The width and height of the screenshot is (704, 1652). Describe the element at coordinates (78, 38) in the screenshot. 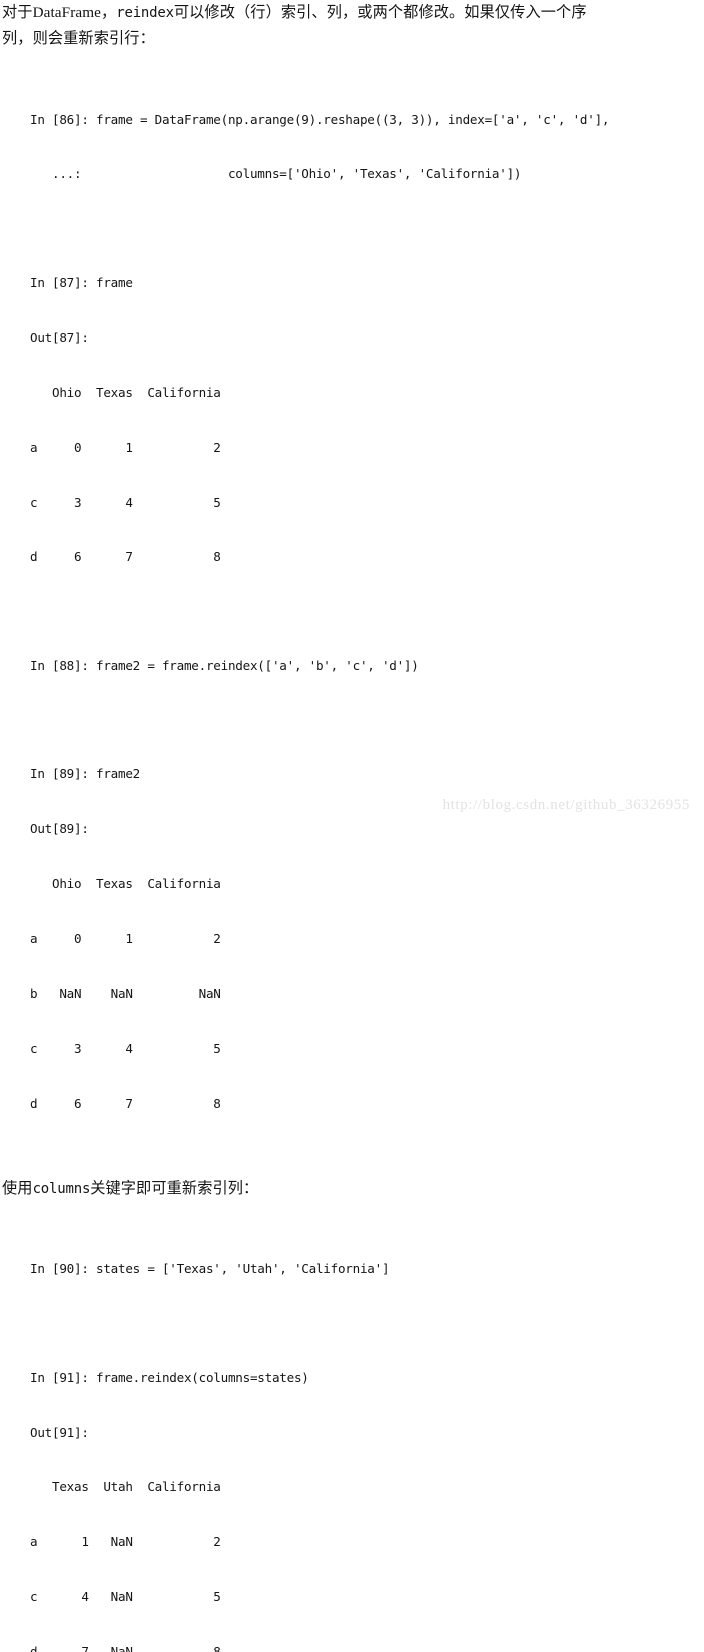

I see `paragraph-intro-line2: 列，则会重新索引行：` at that location.